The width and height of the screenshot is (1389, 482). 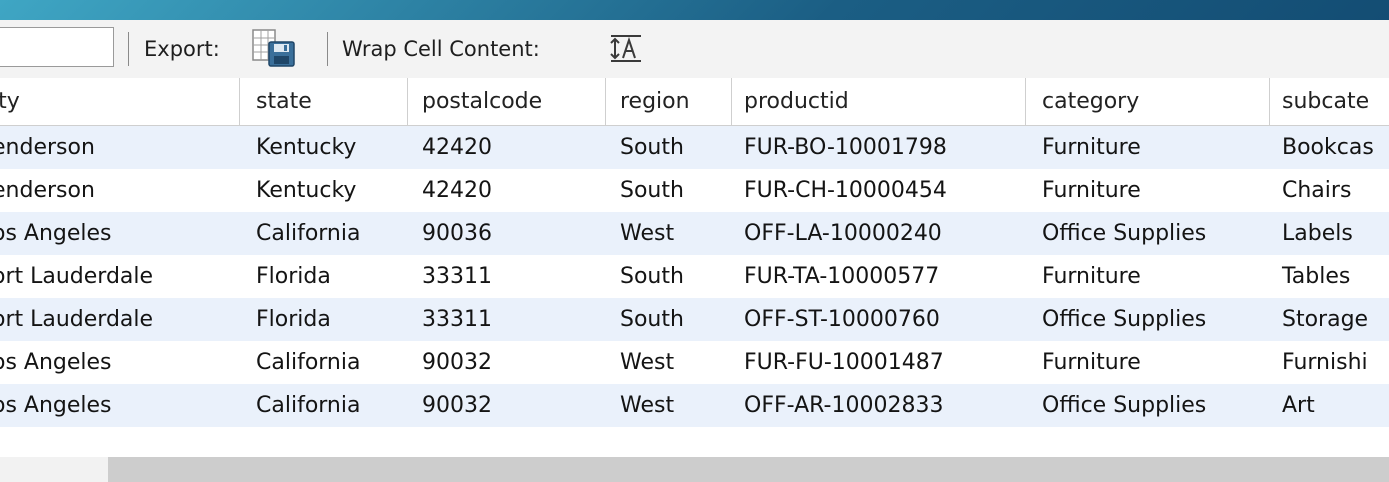 What do you see at coordinates (669, 101) in the screenshot?
I see `column-header-region: region` at bounding box center [669, 101].